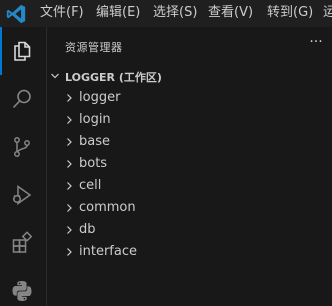 This screenshot has height=306, width=332. Describe the element at coordinates (189, 76) in the screenshot. I see `workspace-header: LOGGER (工作区)` at that location.